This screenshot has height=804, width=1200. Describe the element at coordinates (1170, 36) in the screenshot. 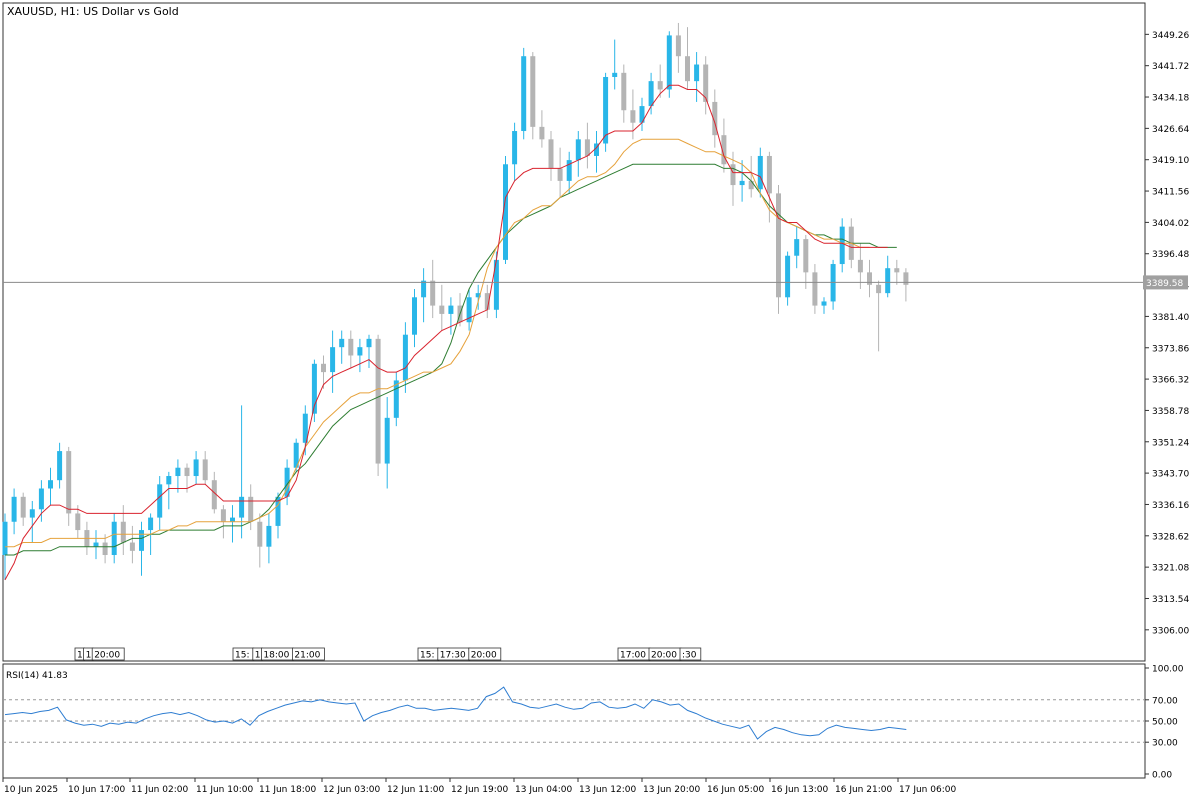

I see `price-tick-label: 3449.26` at that location.